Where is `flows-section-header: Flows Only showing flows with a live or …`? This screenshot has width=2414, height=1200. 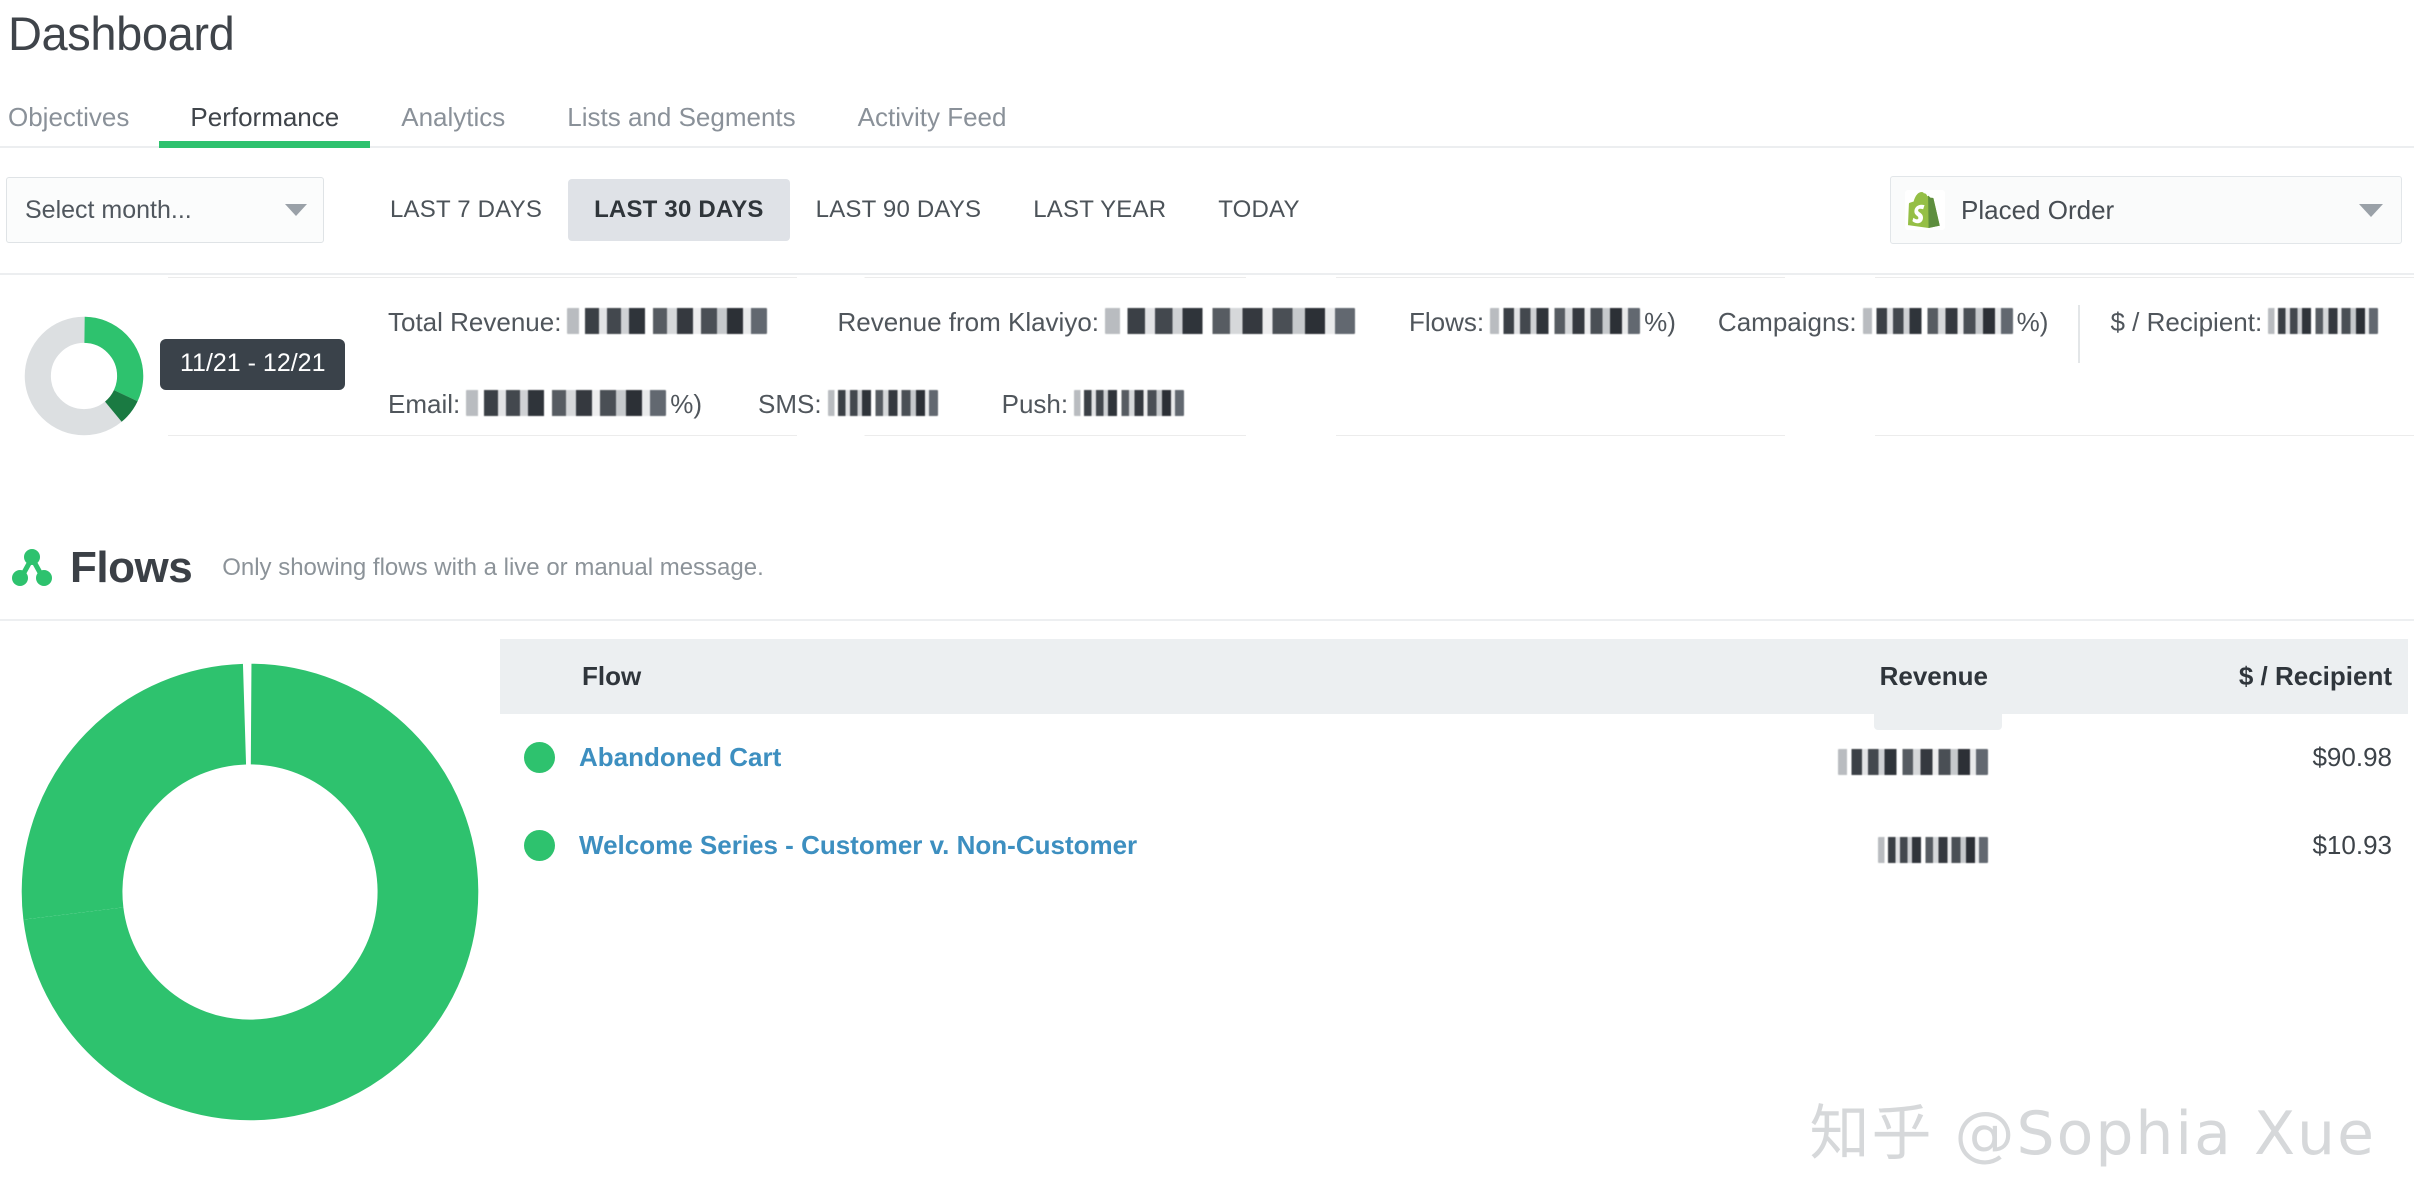
flows-section-header: Flows Only showing flows with a live or … is located at coordinates (1207, 568).